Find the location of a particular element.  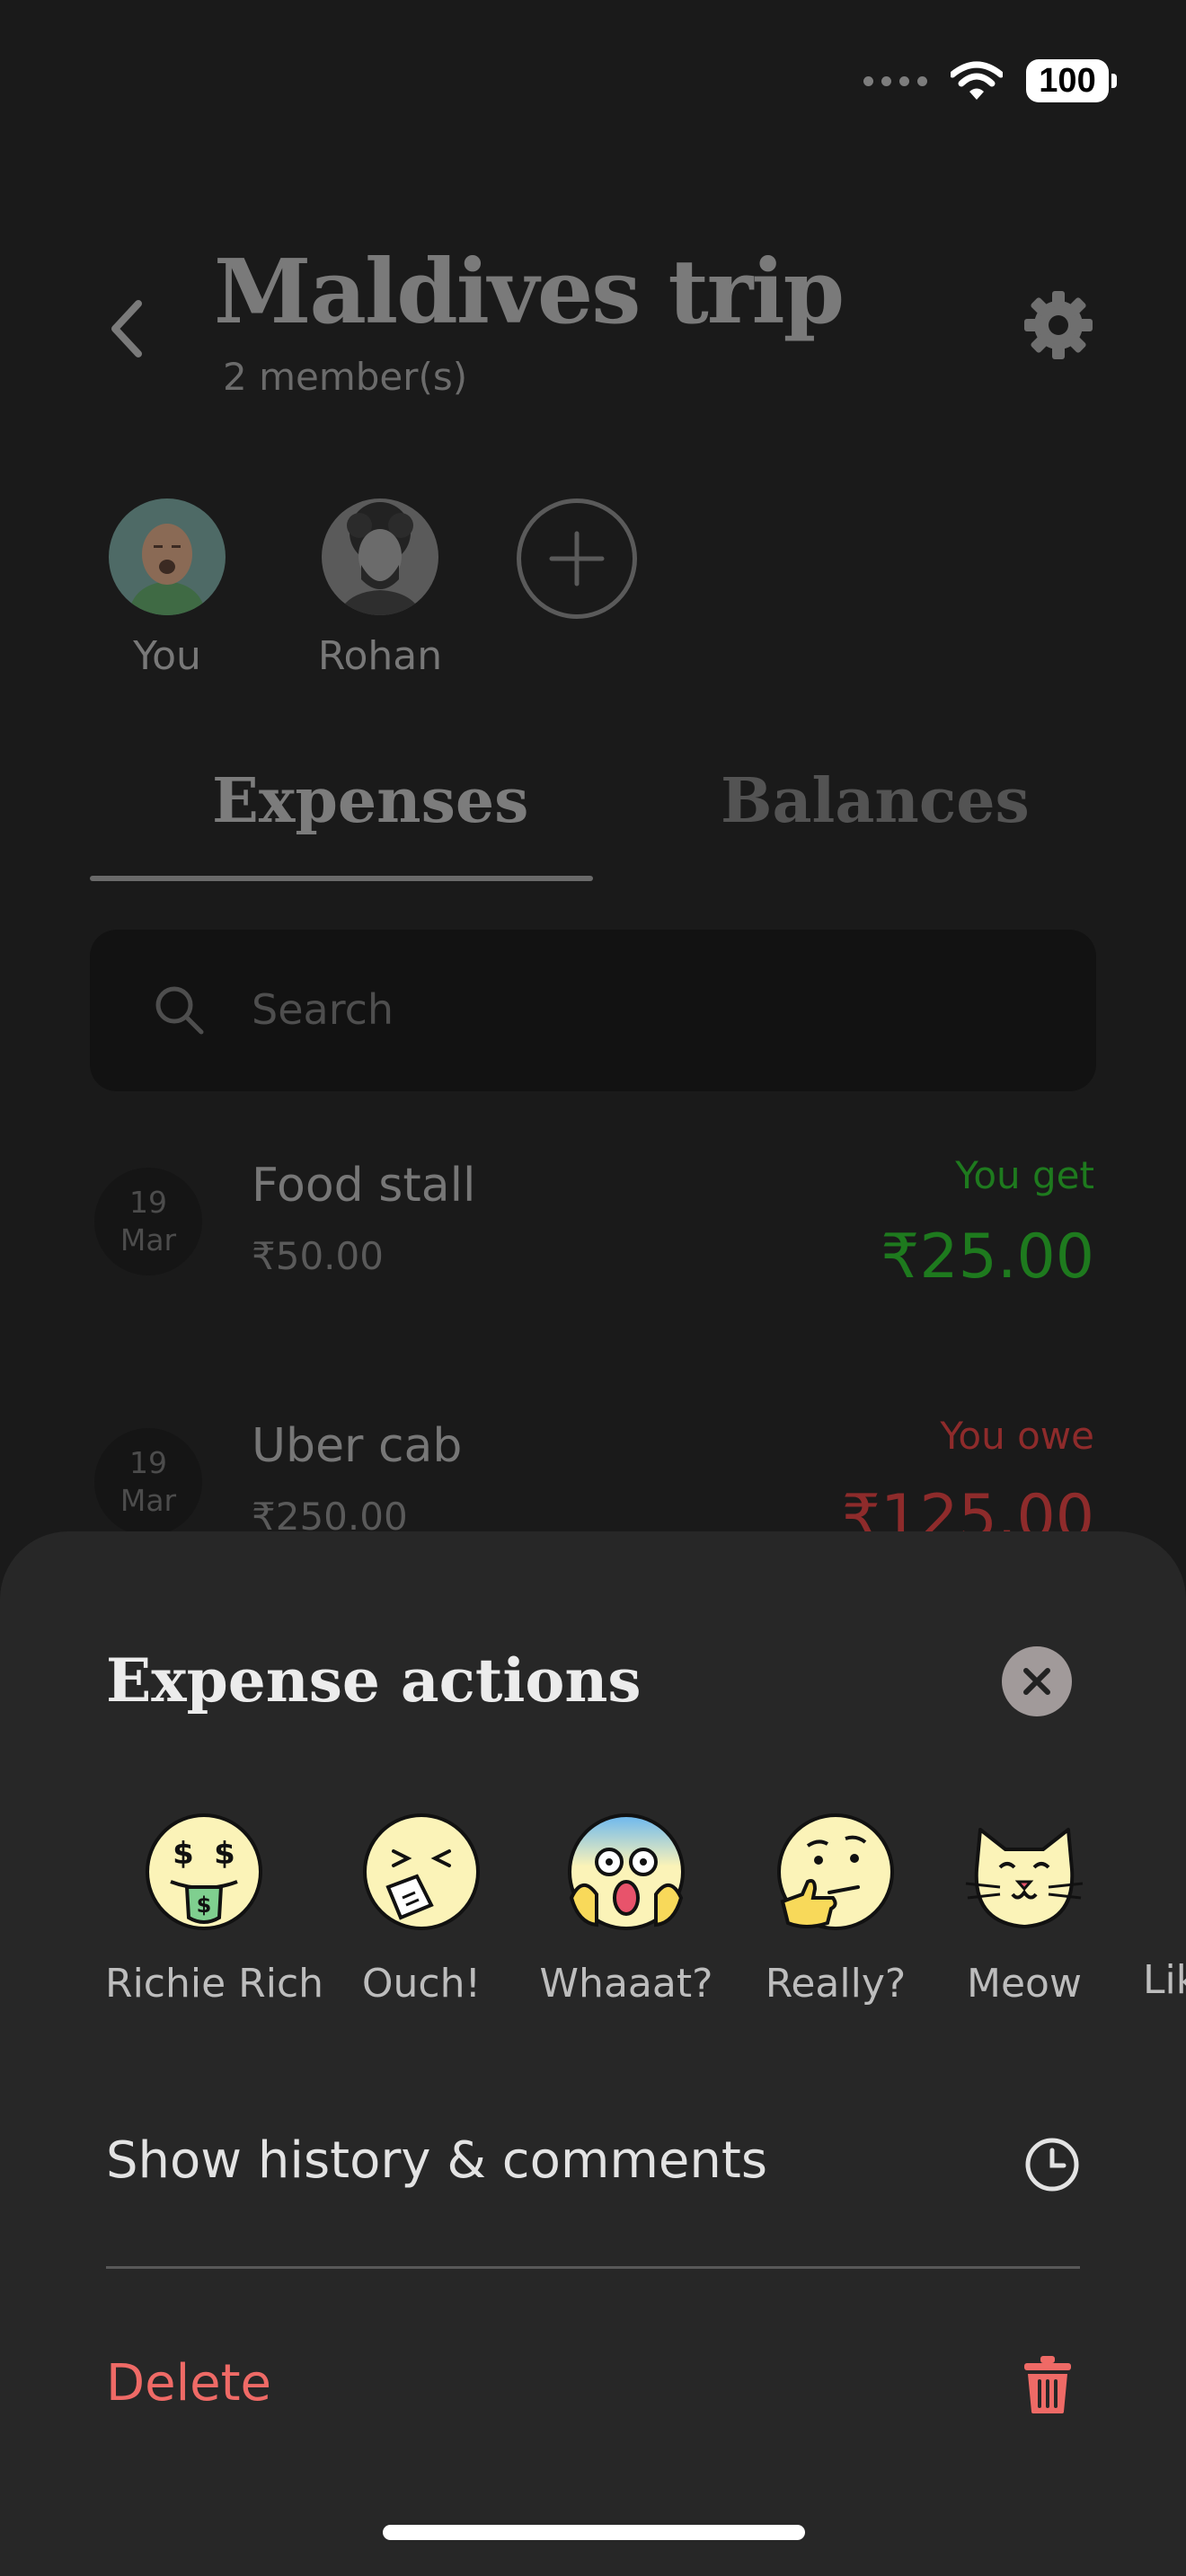

close-icon is located at coordinates (1036, 1681).